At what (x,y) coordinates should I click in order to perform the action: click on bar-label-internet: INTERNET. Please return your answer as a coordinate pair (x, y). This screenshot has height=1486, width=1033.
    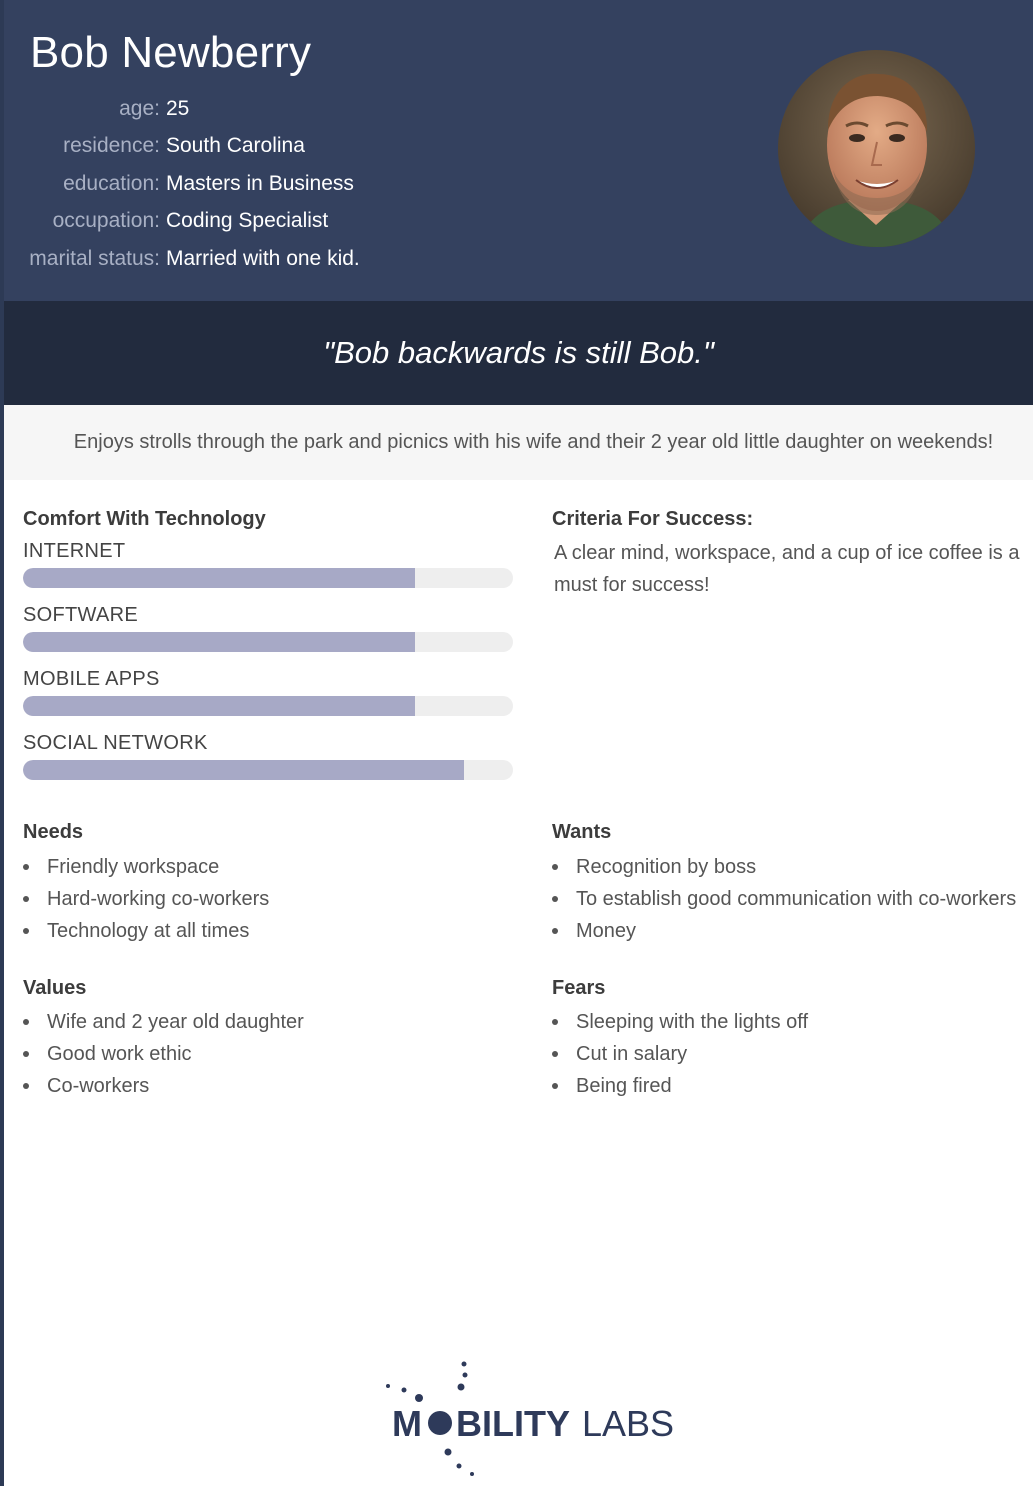
    Looking at the image, I should click on (74, 551).